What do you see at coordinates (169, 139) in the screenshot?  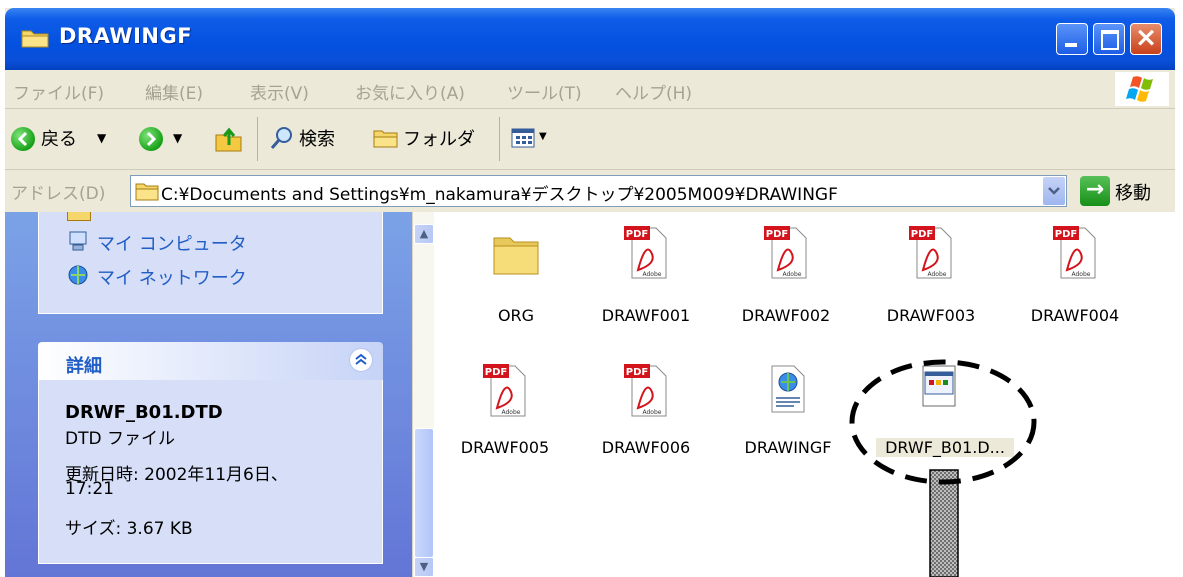 I see `forward-button: ▼` at bounding box center [169, 139].